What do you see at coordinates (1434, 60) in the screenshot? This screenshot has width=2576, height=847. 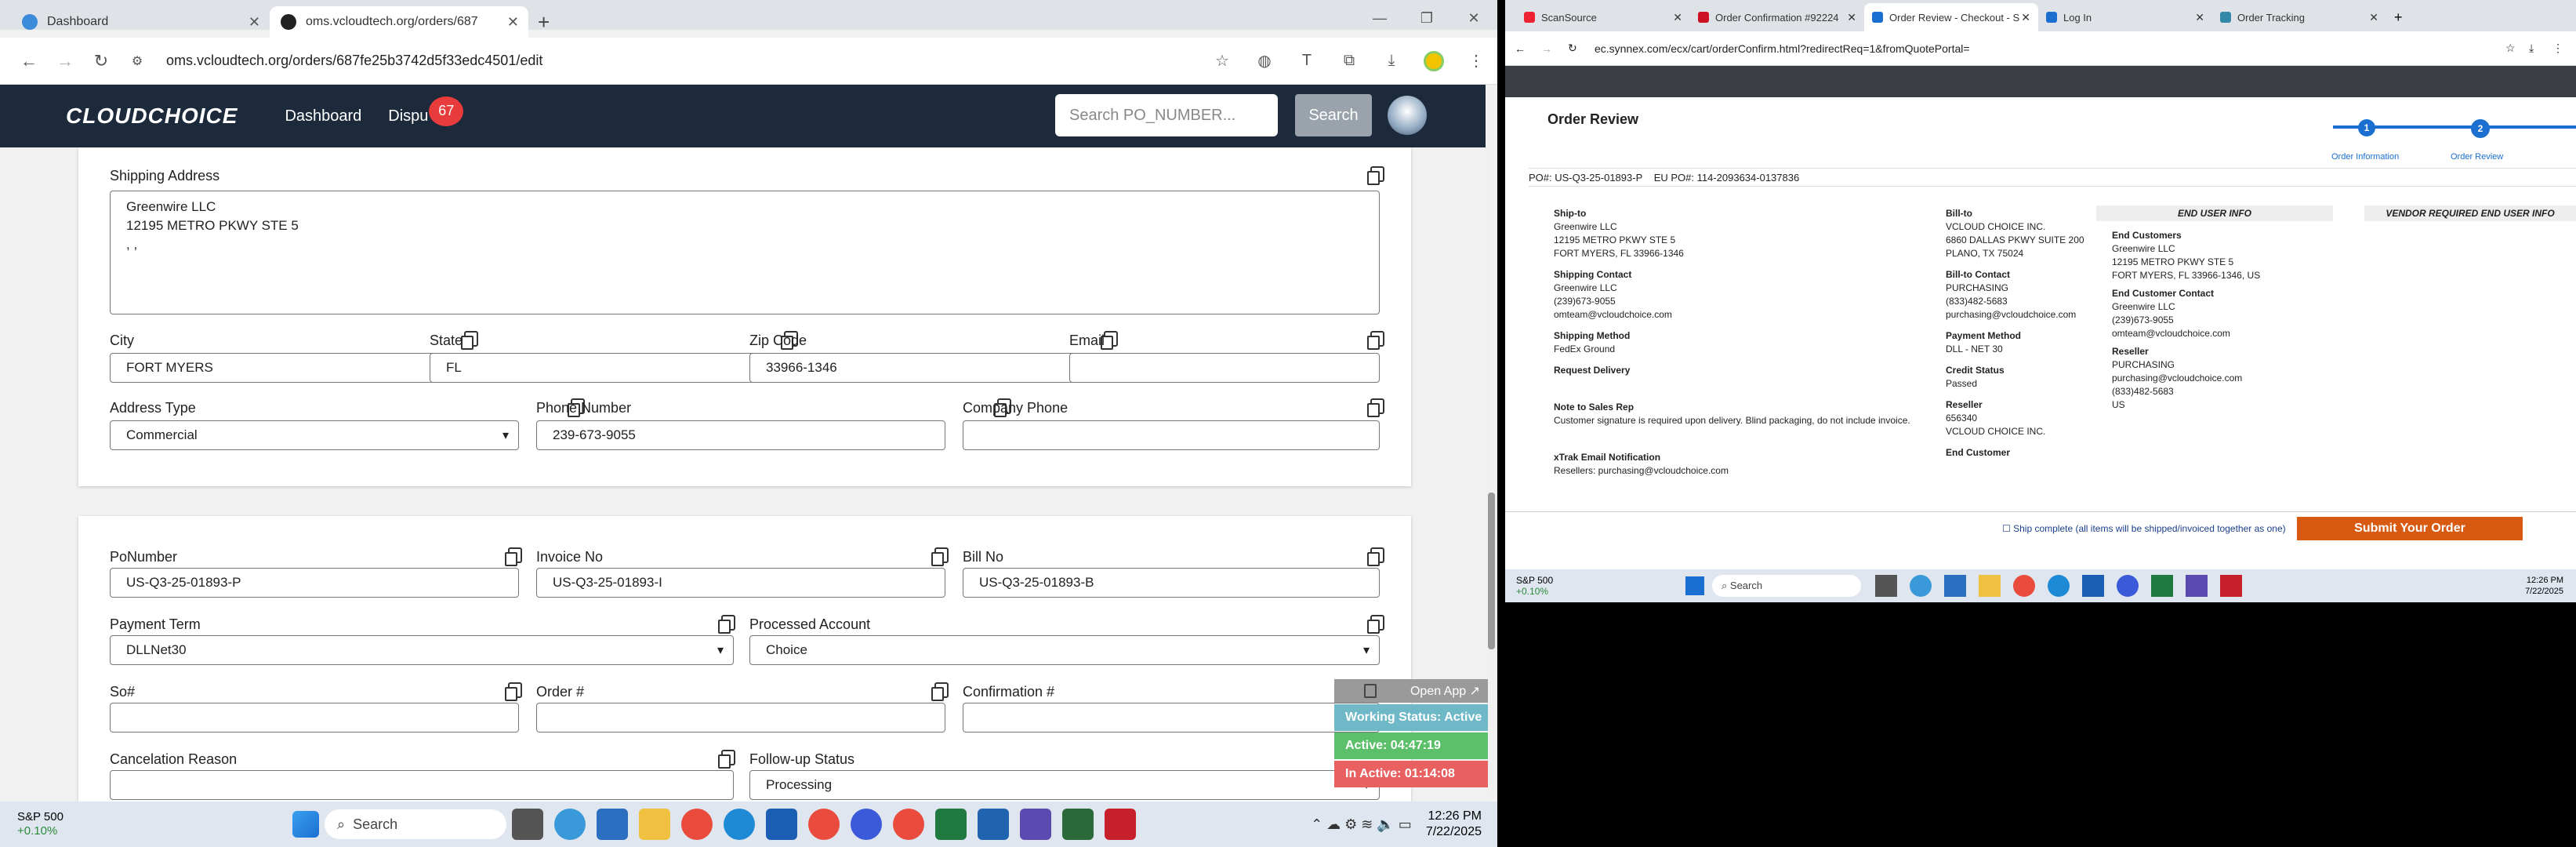 I see `profile-icon` at bounding box center [1434, 60].